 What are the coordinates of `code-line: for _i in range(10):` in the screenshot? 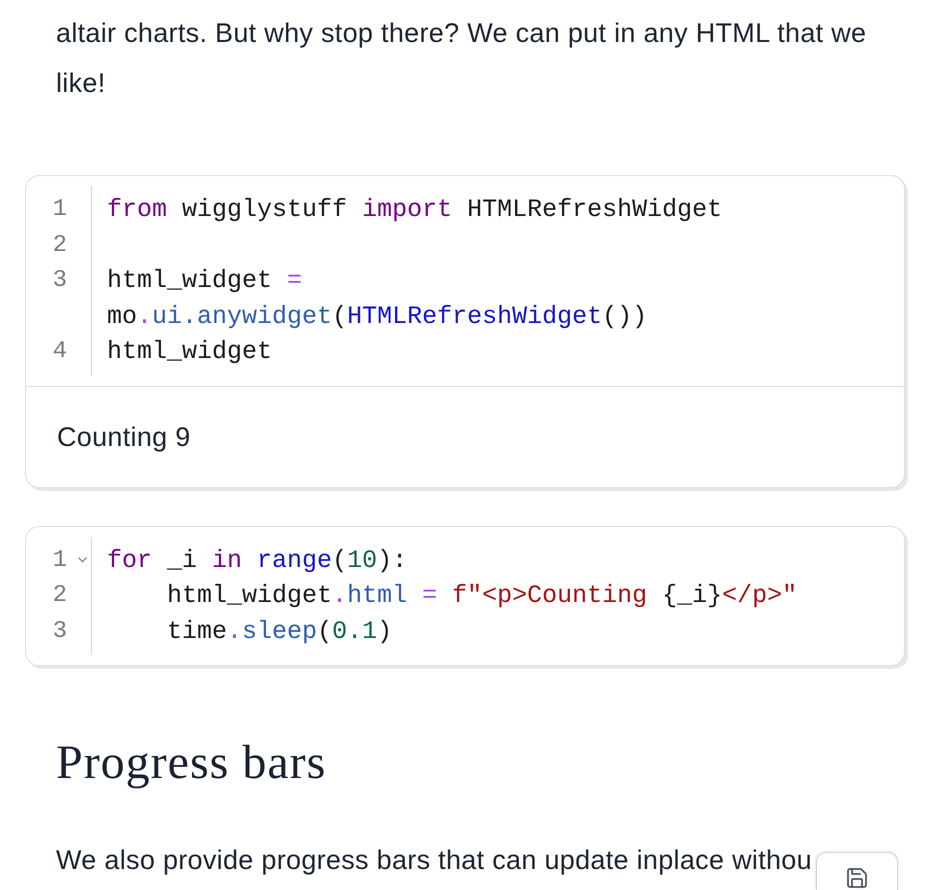 It's located at (257, 560).